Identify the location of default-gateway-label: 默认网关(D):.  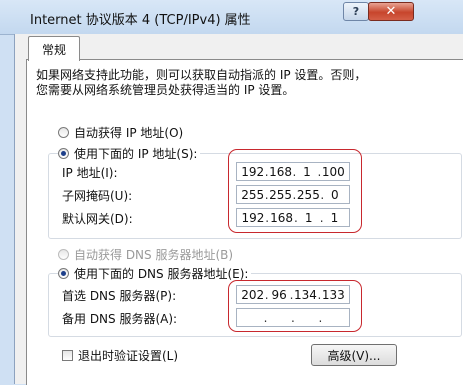
(97, 218).